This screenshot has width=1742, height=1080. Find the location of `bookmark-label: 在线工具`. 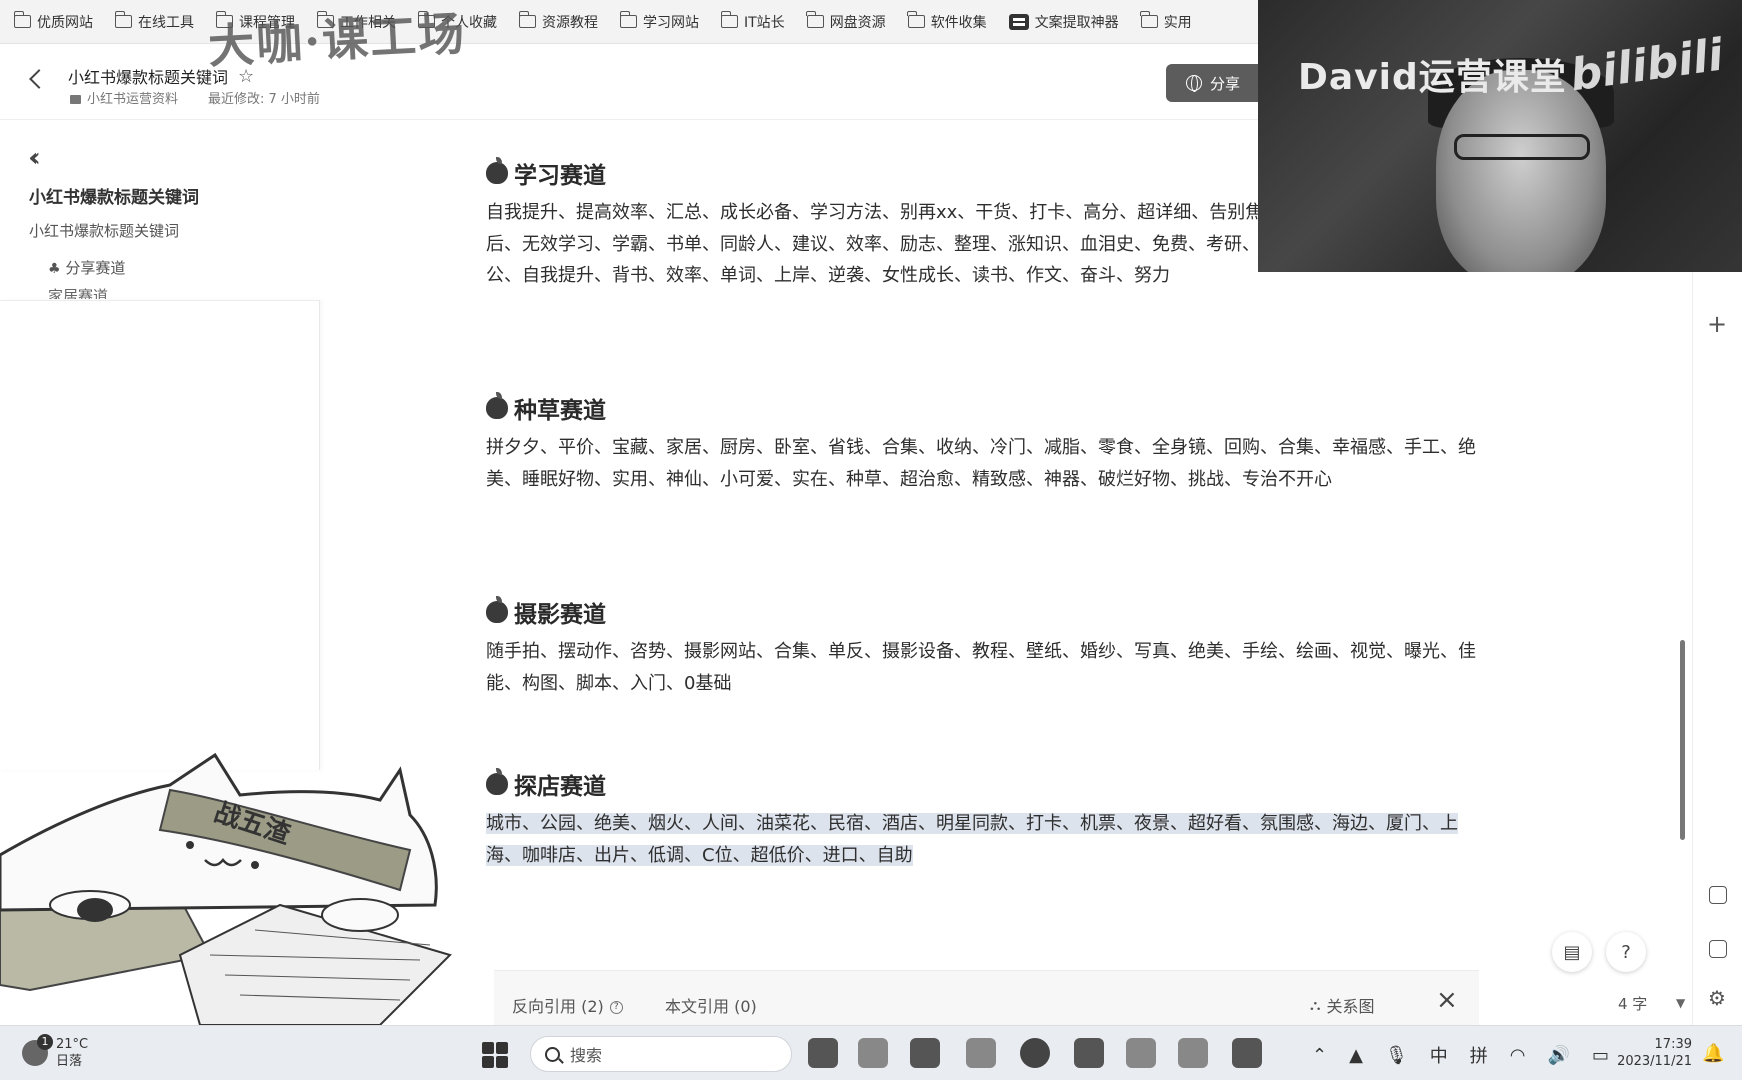

bookmark-label: 在线工具 is located at coordinates (166, 22).